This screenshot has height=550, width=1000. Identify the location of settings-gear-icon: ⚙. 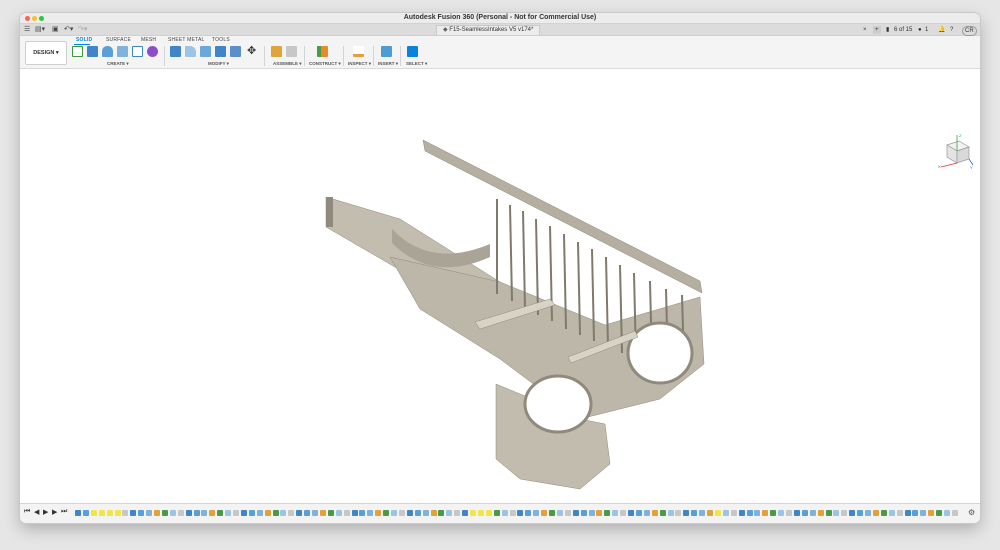
(971, 512).